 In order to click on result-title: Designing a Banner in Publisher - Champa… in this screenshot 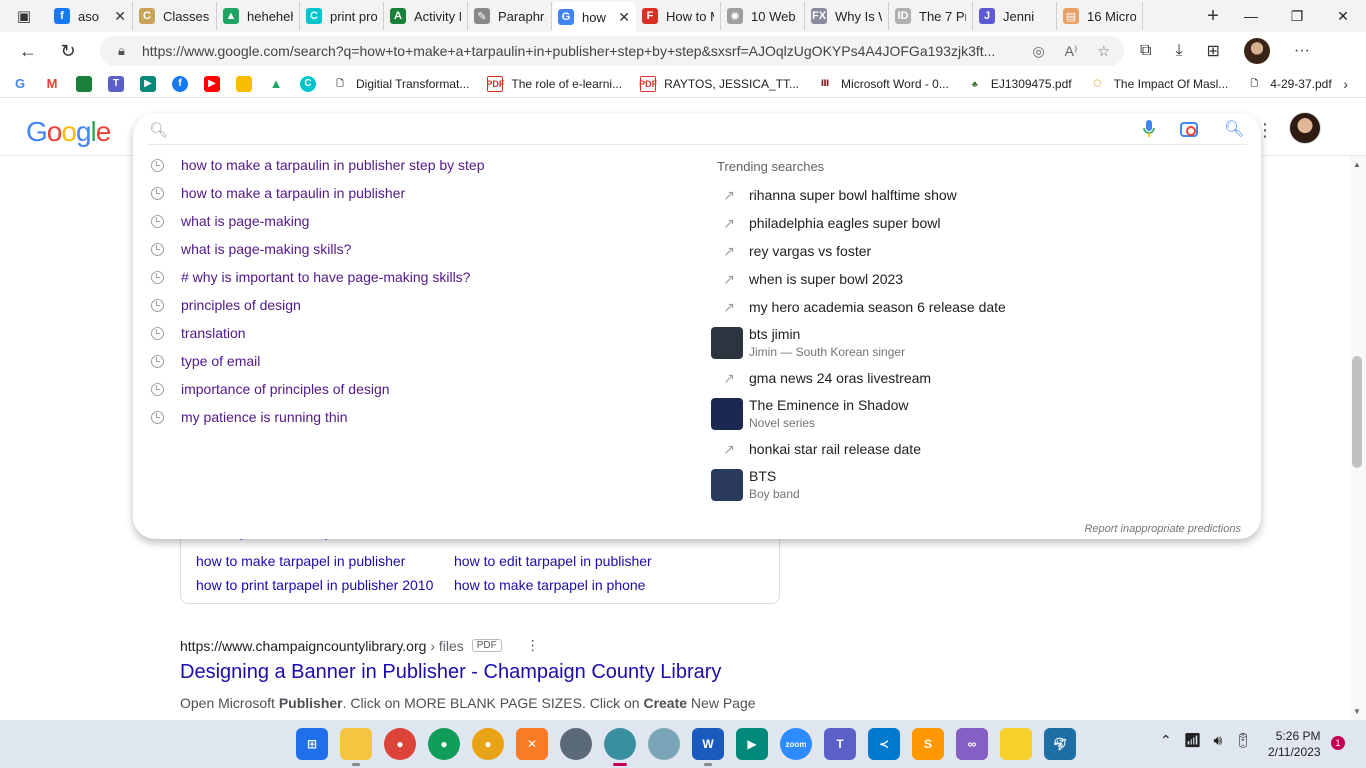, I will do `click(450, 672)`.